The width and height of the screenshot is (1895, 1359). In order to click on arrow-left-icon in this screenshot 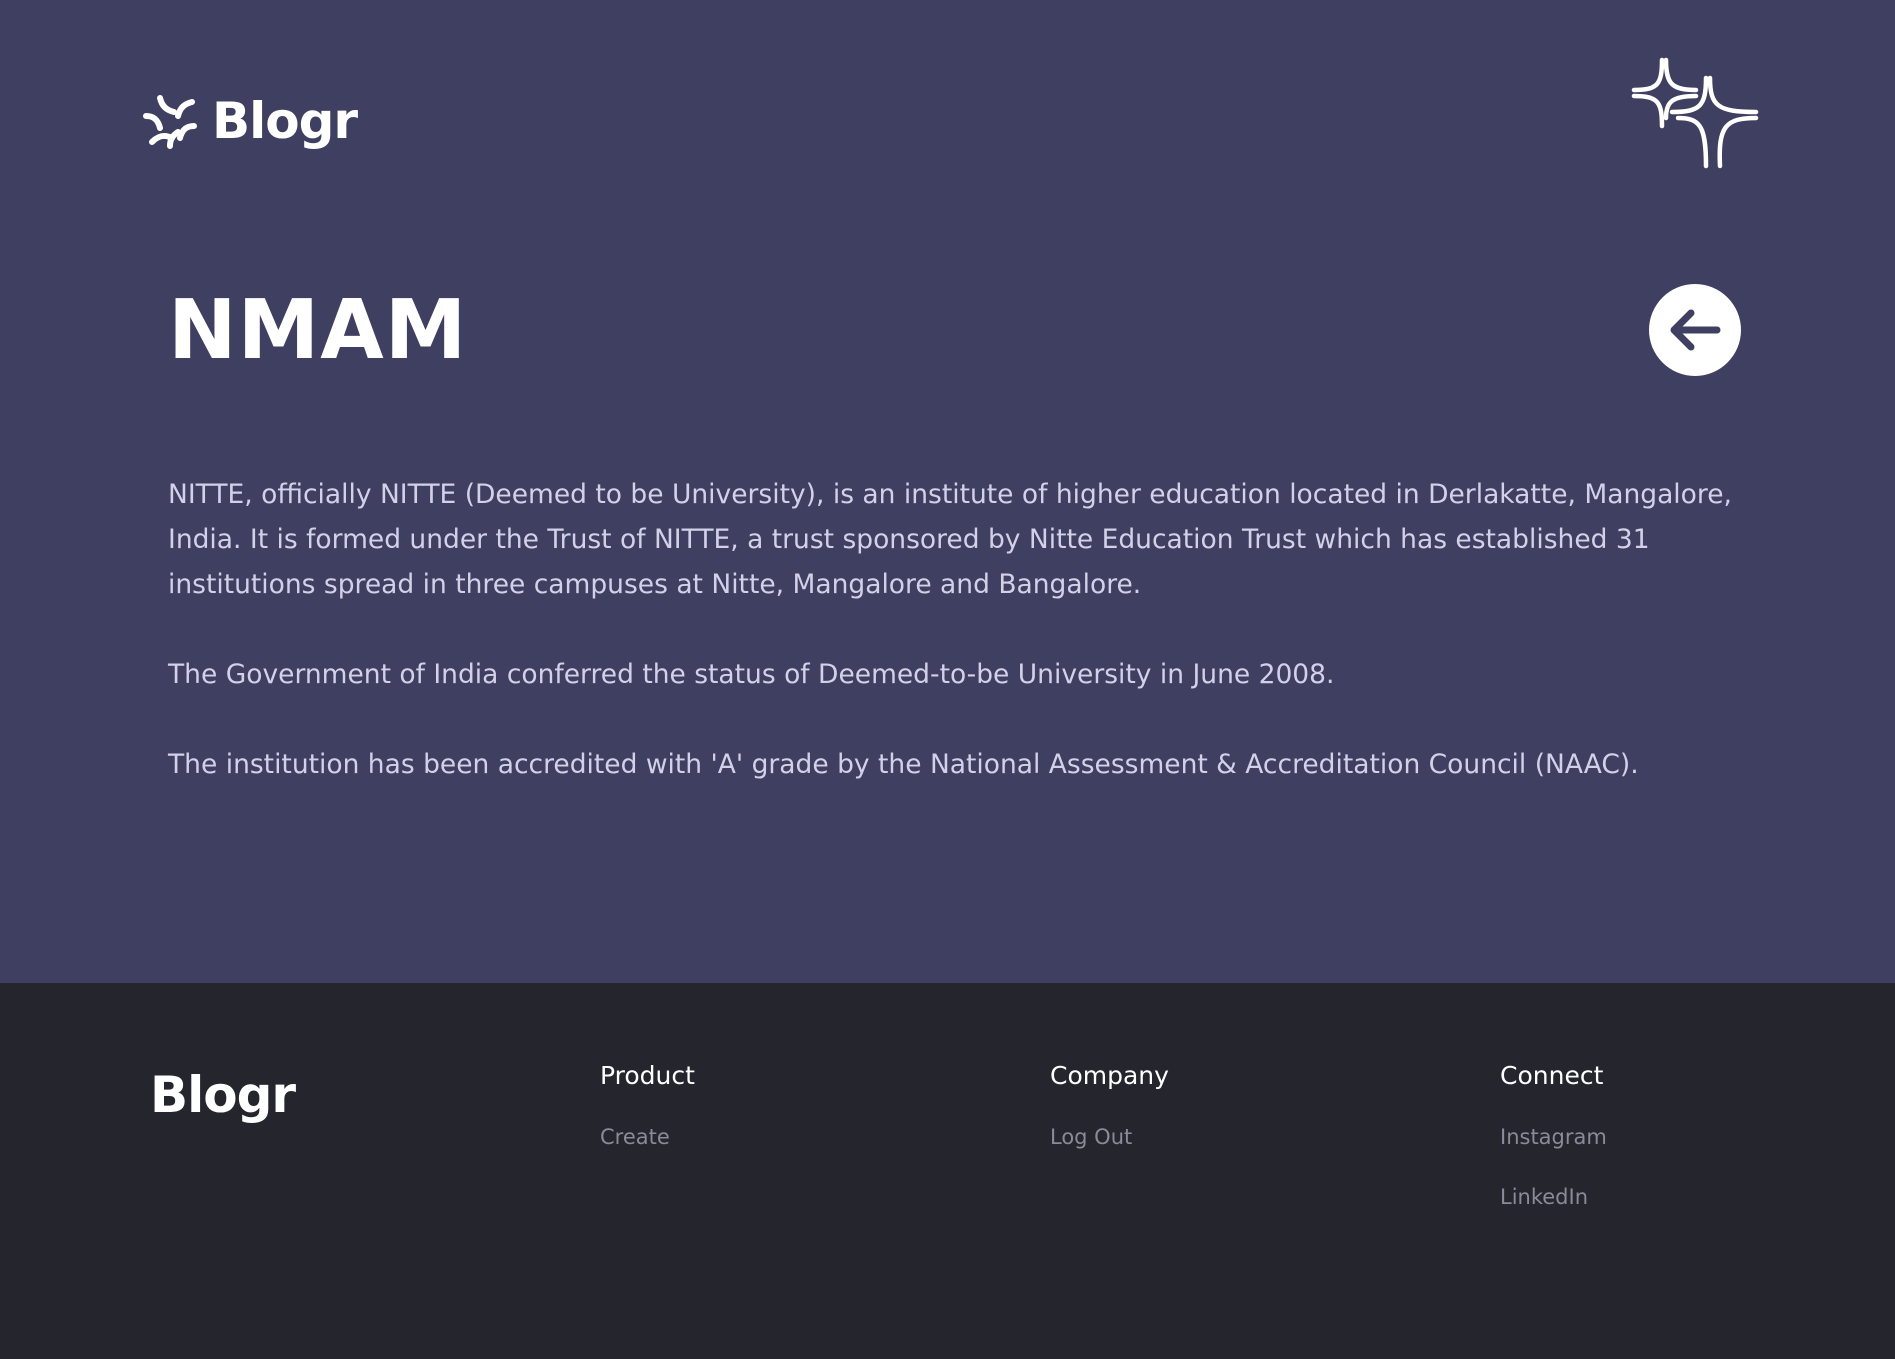, I will do `click(1695, 330)`.